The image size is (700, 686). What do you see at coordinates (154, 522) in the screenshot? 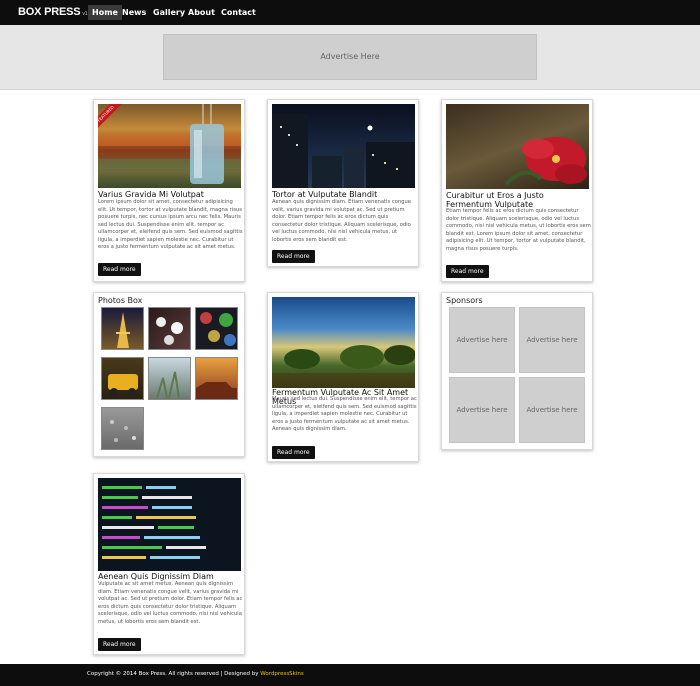
I see `code-screen-photo-icon` at bounding box center [154, 522].